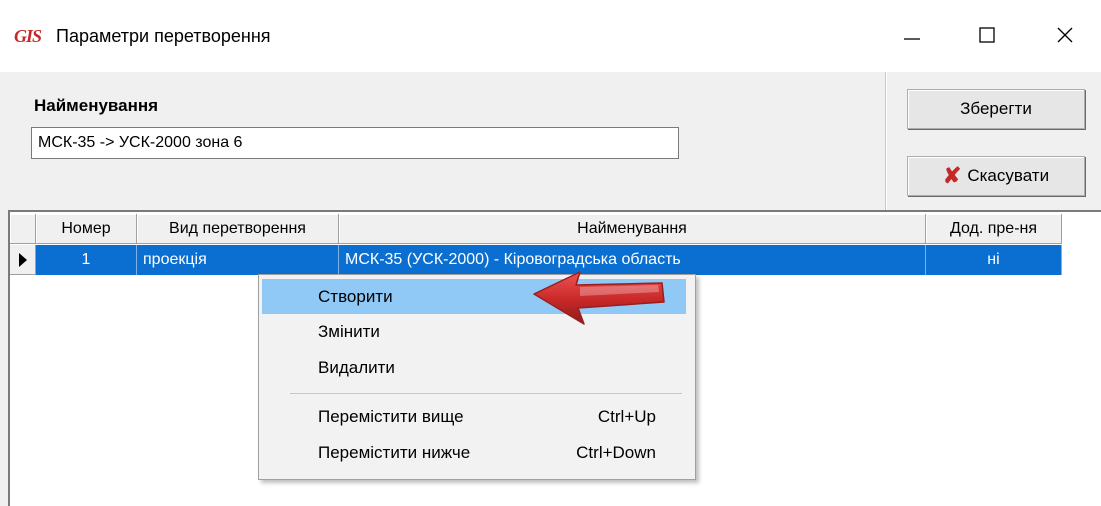 The height and width of the screenshot is (506, 1101). I want to click on column-header-type: Вид перетворення, so click(238, 229).